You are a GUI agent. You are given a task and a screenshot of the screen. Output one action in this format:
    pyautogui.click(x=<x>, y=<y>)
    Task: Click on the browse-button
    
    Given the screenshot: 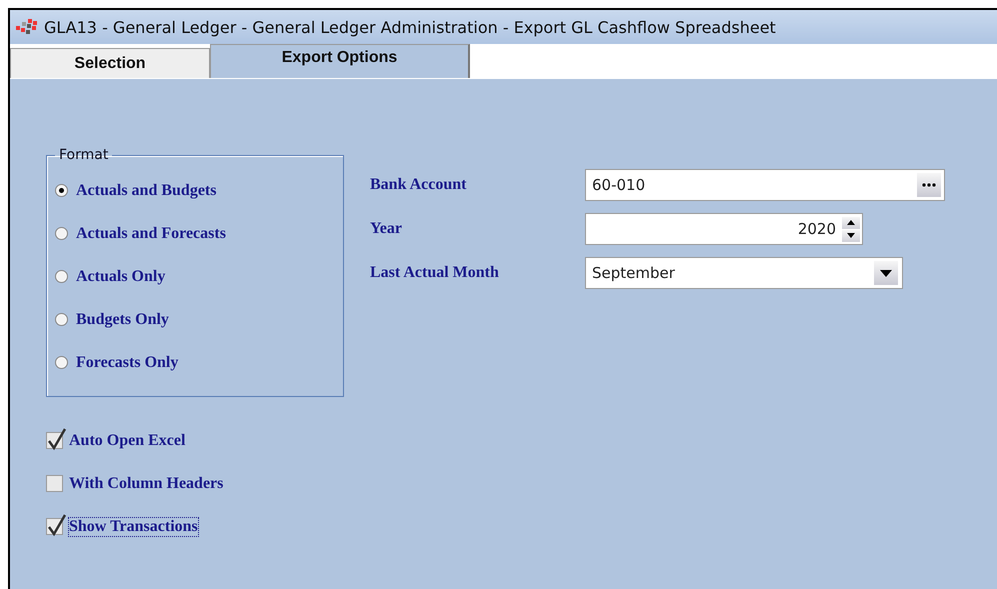 What is the action you would take?
    pyautogui.click(x=929, y=185)
    